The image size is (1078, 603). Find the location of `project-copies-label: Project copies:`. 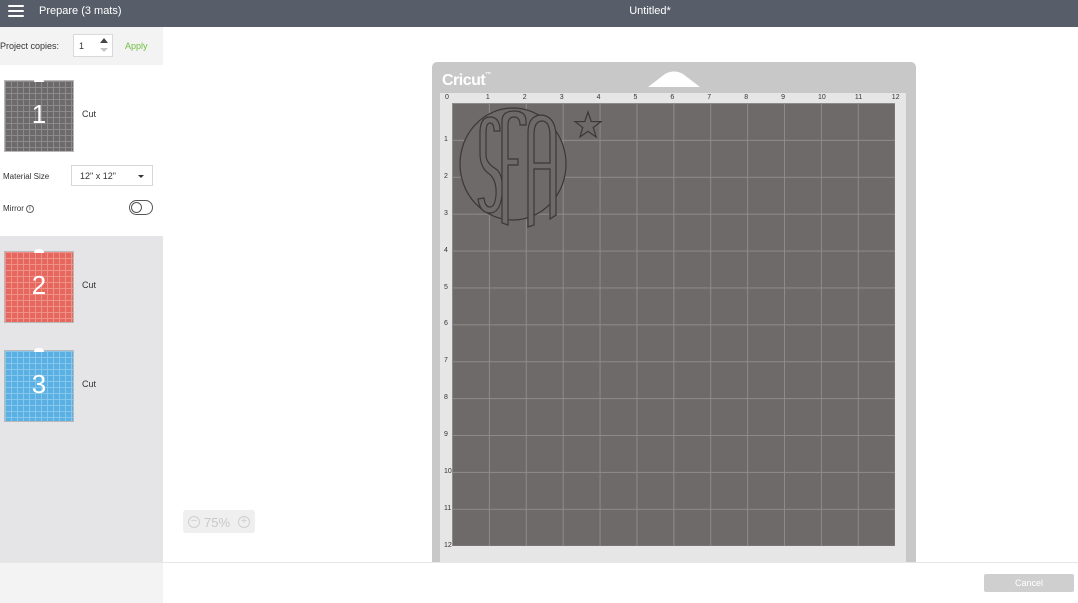

project-copies-label: Project copies: is located at coordinates (30, 46).